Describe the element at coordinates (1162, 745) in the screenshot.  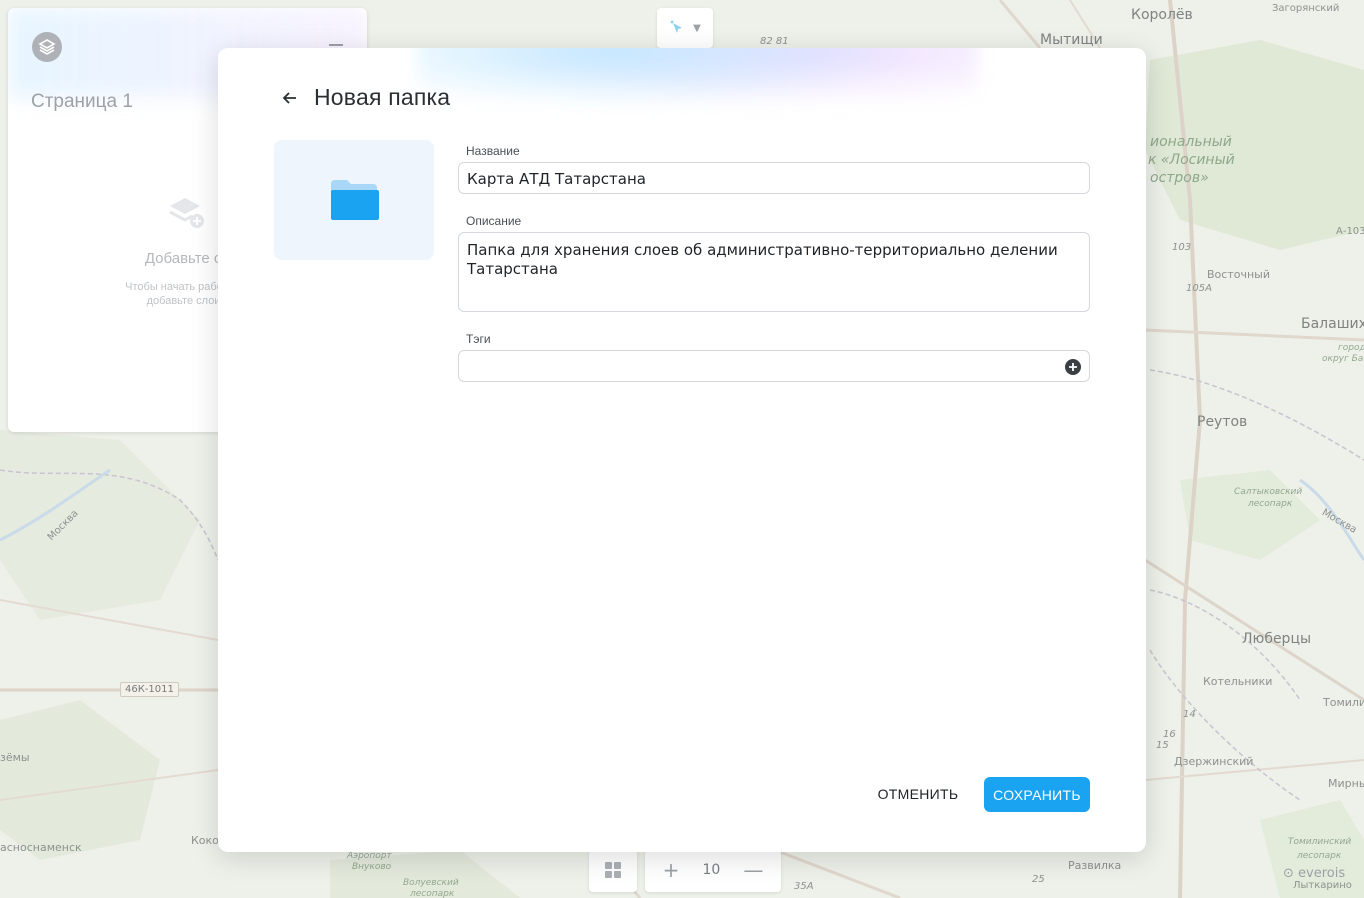
I see `map-label: 15` at that location.